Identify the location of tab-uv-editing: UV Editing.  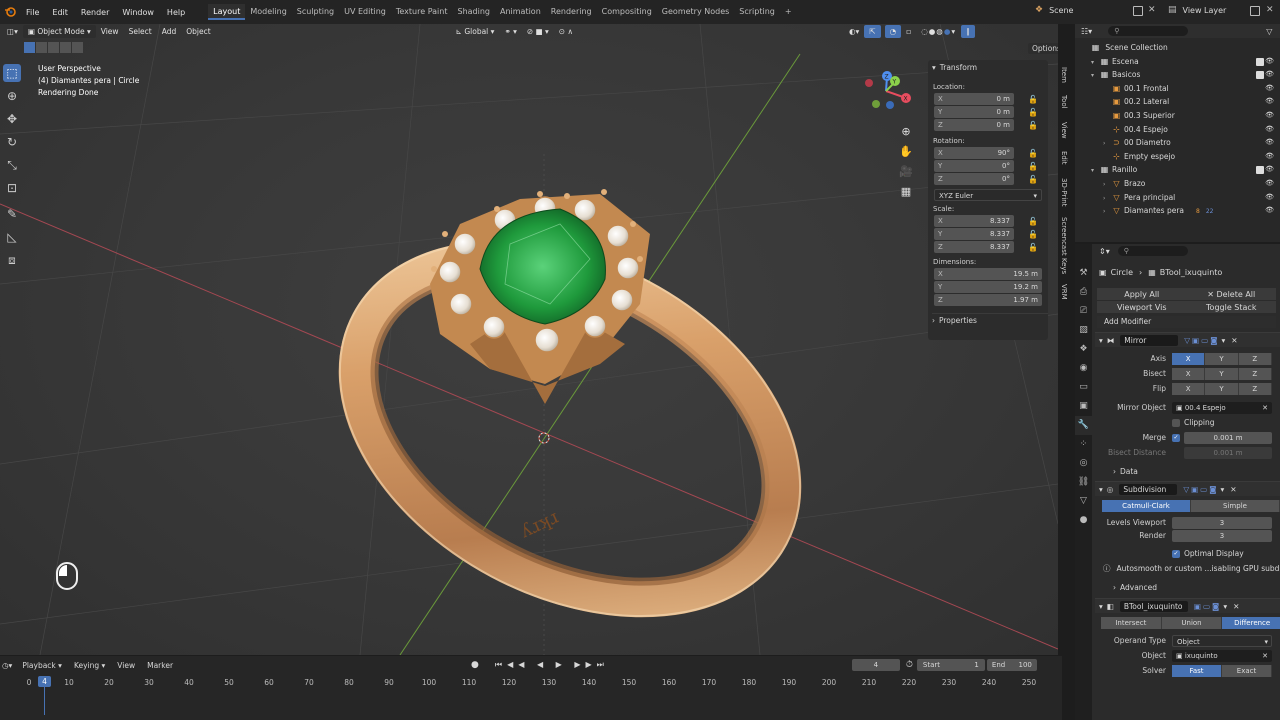
(365, 12).